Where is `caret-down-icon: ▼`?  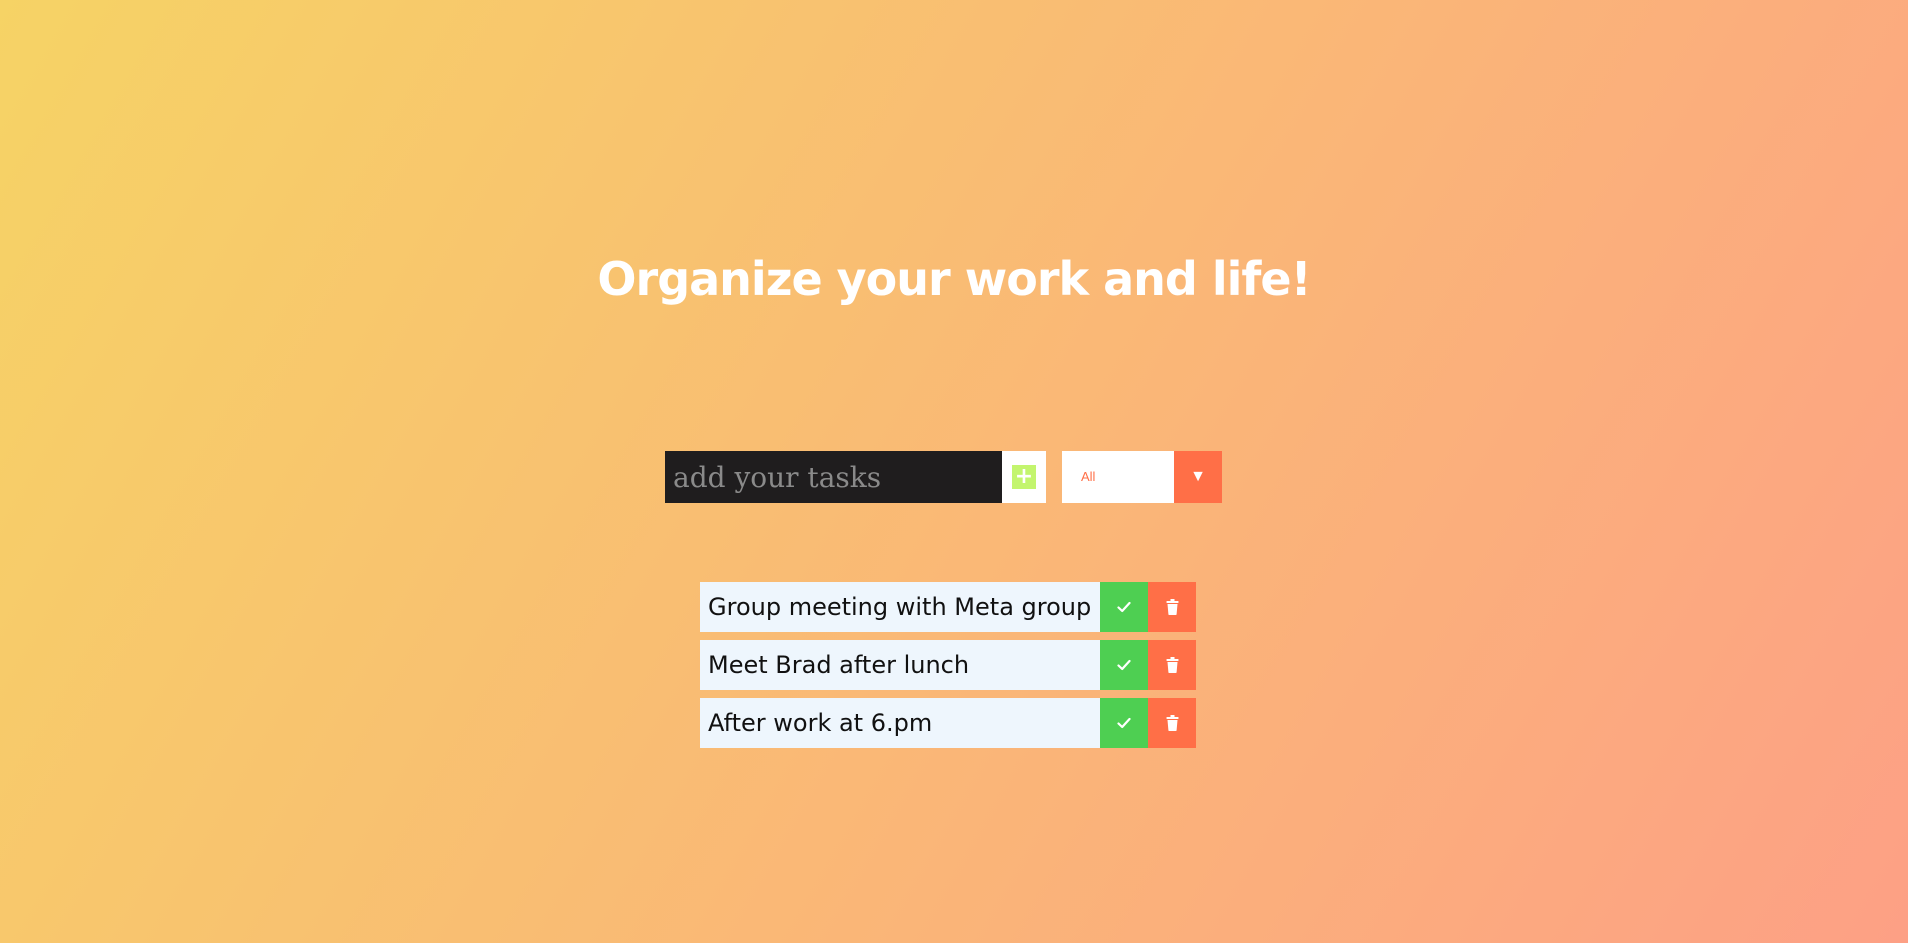
caret-down-icon: ▼ is located at coordinates (1198, 477).